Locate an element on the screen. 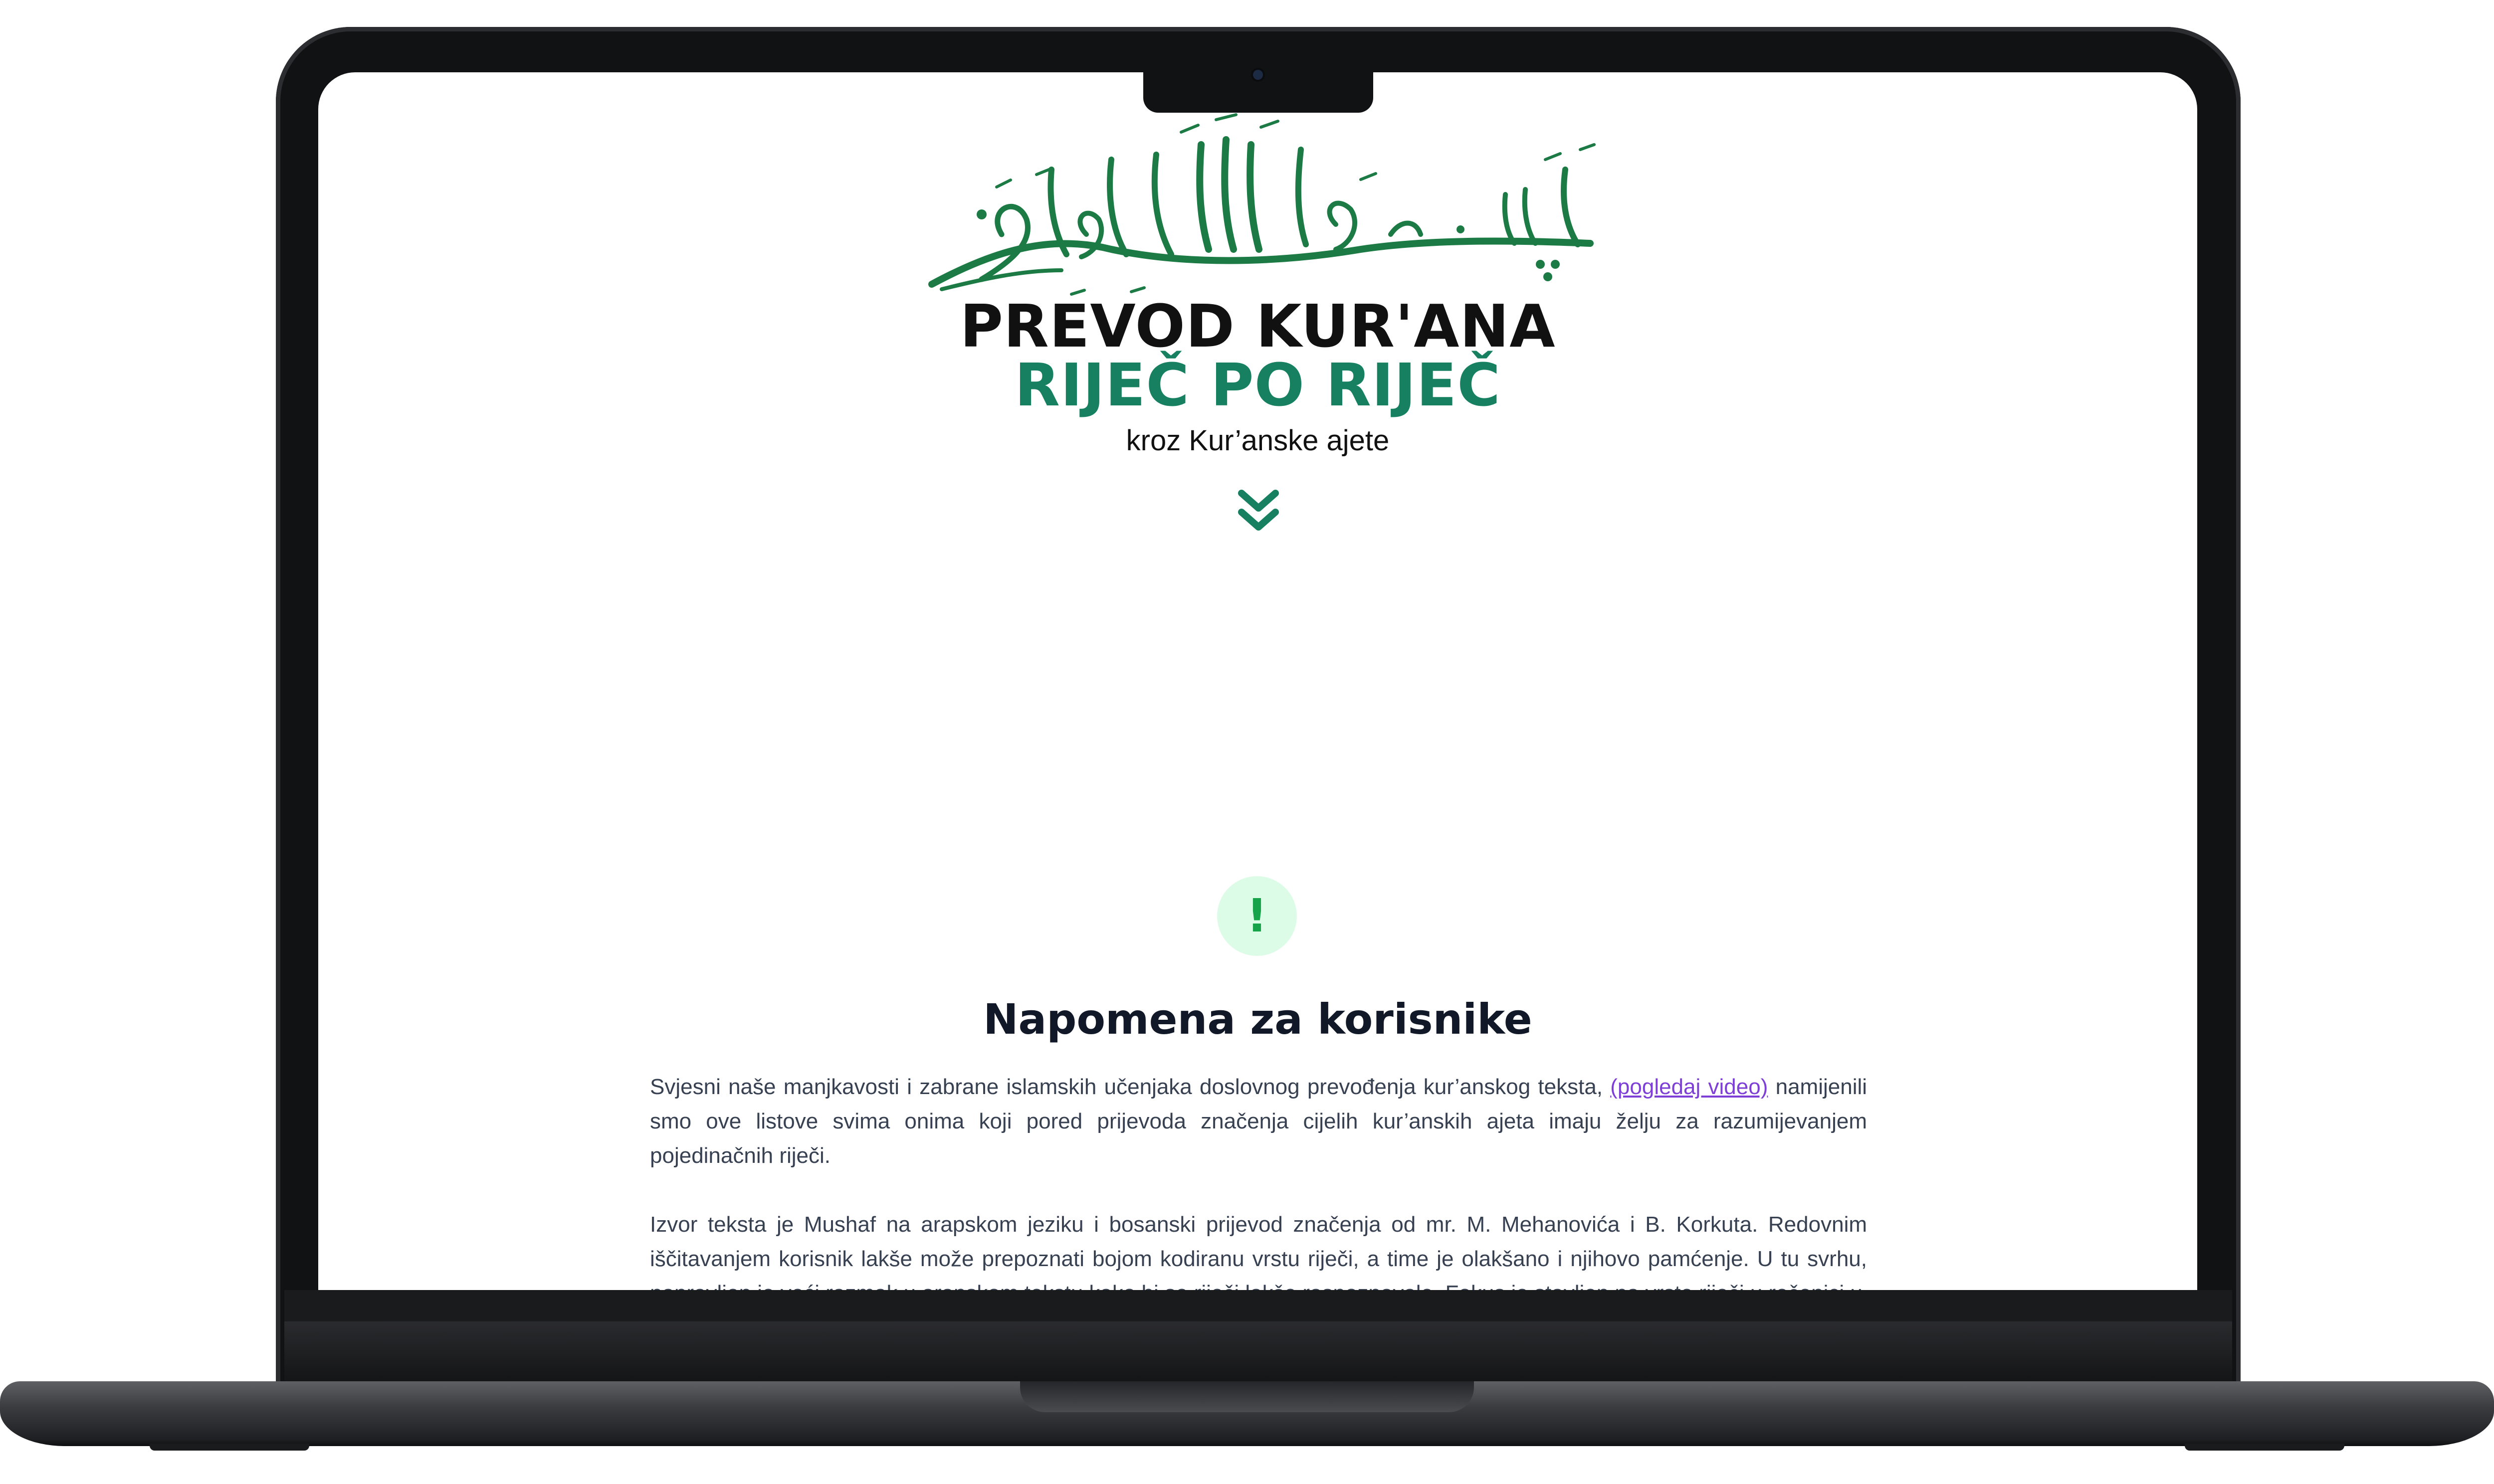 The width and height of the screenshot is (2494, 1484). page-subtitle: kroz Kur’anske ajete is located at coordinates (1258, 440).